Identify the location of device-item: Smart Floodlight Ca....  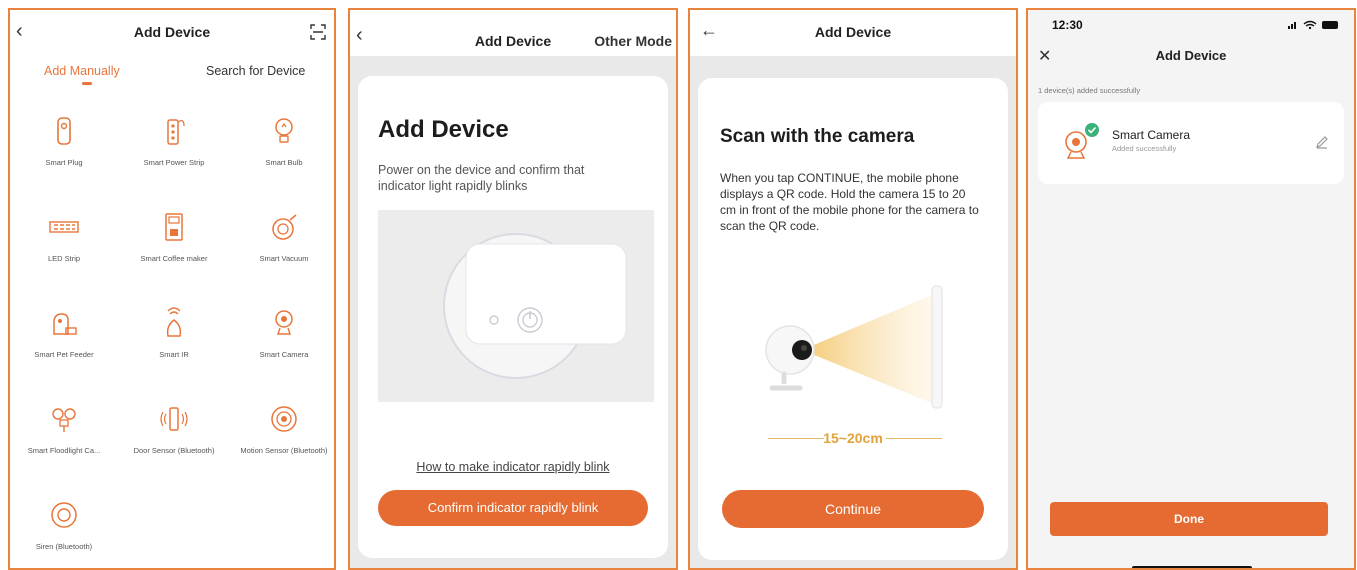
(64, 429).